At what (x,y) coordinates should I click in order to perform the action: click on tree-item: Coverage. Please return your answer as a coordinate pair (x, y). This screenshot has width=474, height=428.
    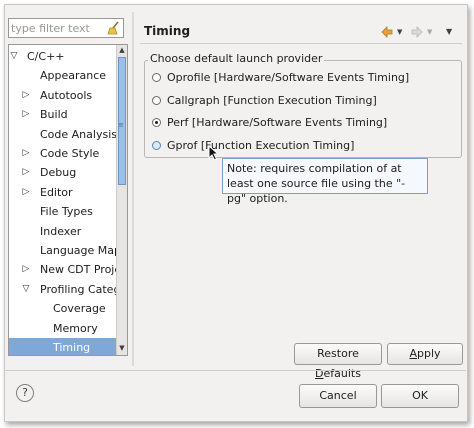
    Looking at the image, I should click on (63, 308).